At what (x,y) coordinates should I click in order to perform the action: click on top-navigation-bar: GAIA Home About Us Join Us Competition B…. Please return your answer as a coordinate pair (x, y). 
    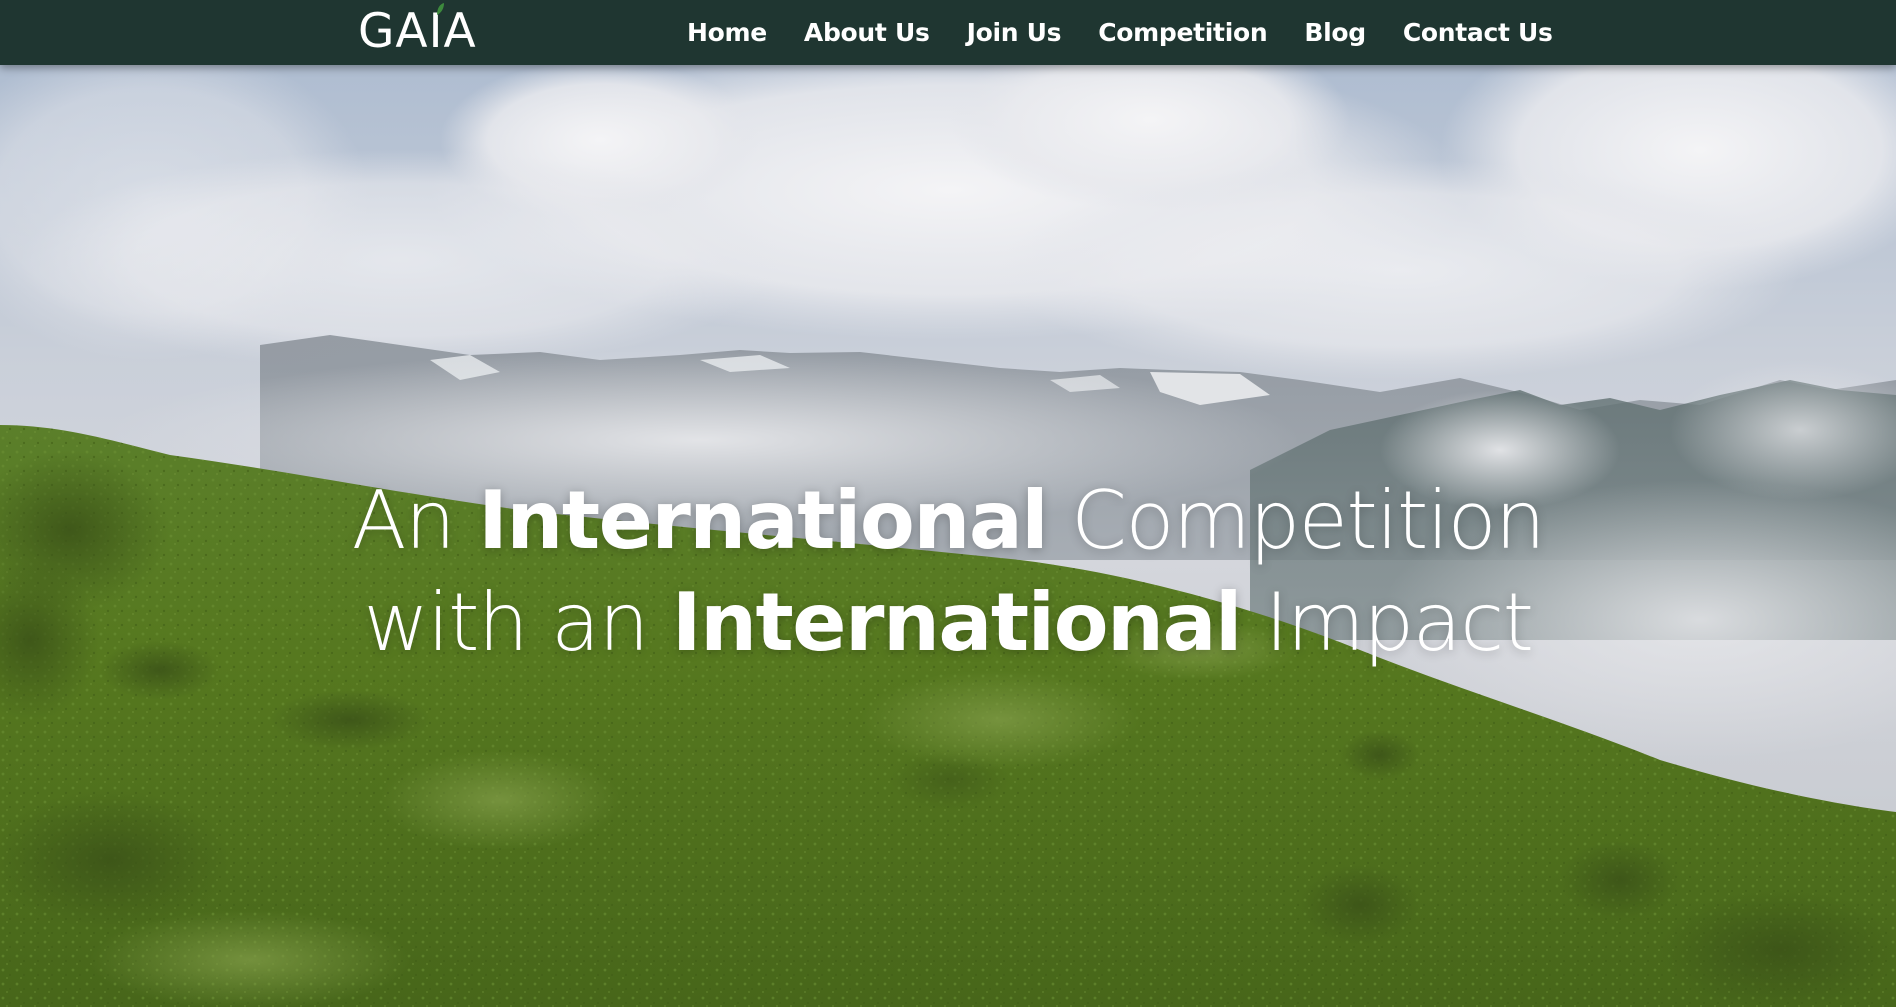
    Looking at the image, I should click on (948, 32).